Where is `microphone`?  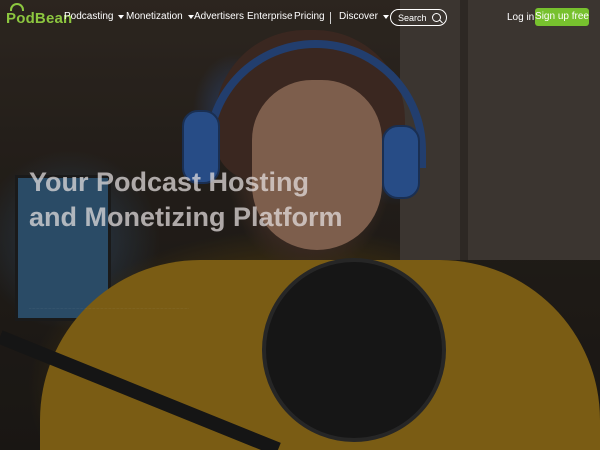 microphone is located at coordinates (354, 350).